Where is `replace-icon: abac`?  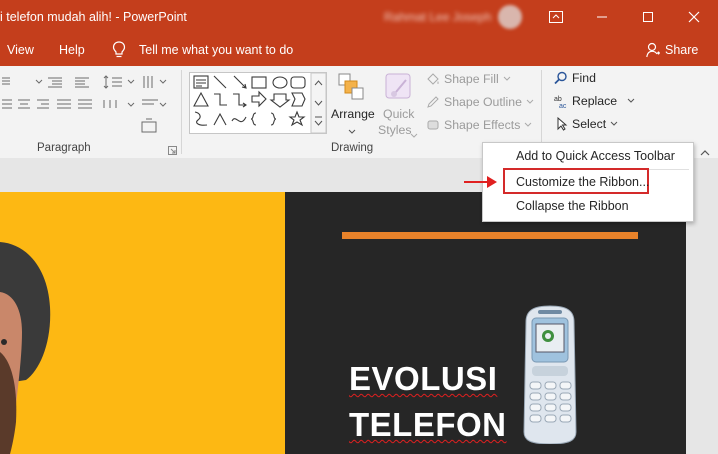 replace-icon: abac is located at coordinates (560, 102).